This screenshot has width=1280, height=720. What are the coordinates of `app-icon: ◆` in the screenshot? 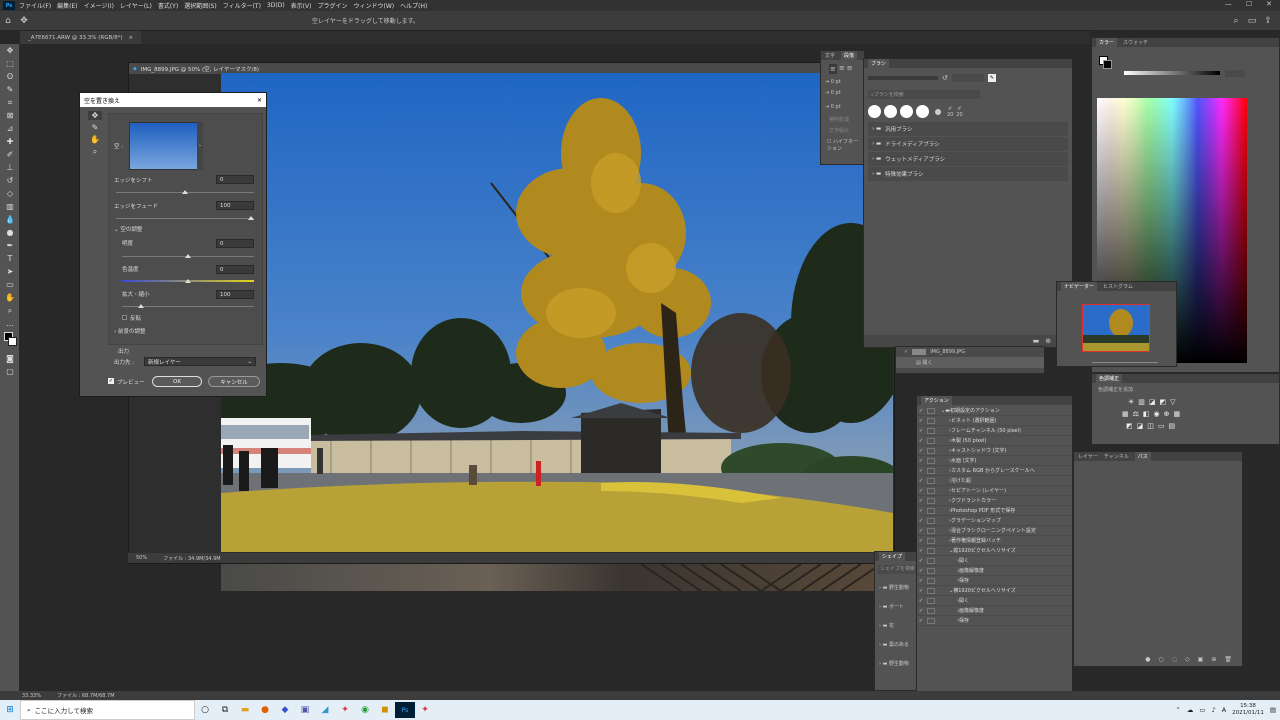 It's located at (285, 710).